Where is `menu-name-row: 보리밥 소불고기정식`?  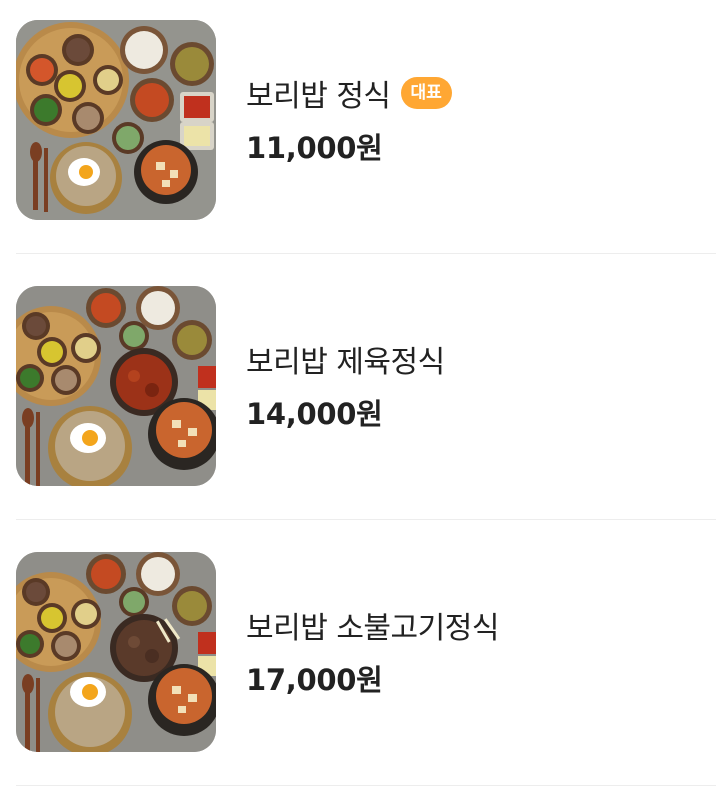
menu-name-row: 보리밥 소불고기정식 is located at coordinates (372, 625).